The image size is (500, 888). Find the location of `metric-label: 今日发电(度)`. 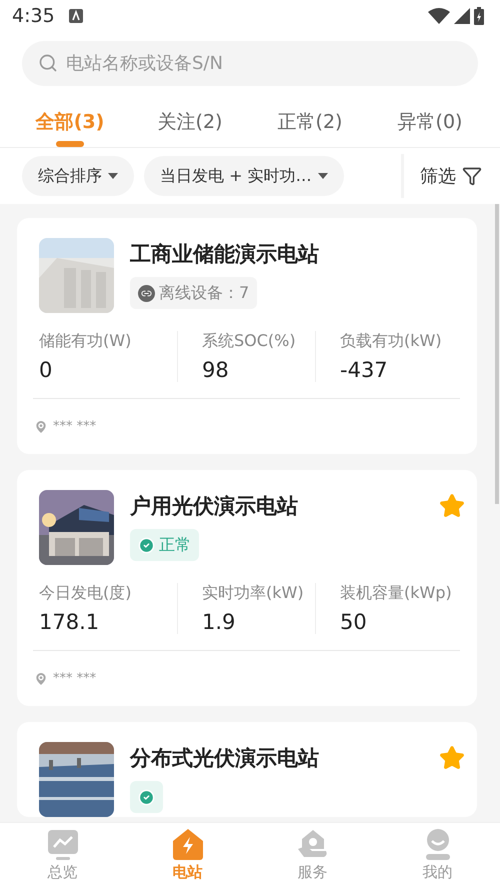

metric-label: 今日发电(度) is located at coordinates (85, 593).